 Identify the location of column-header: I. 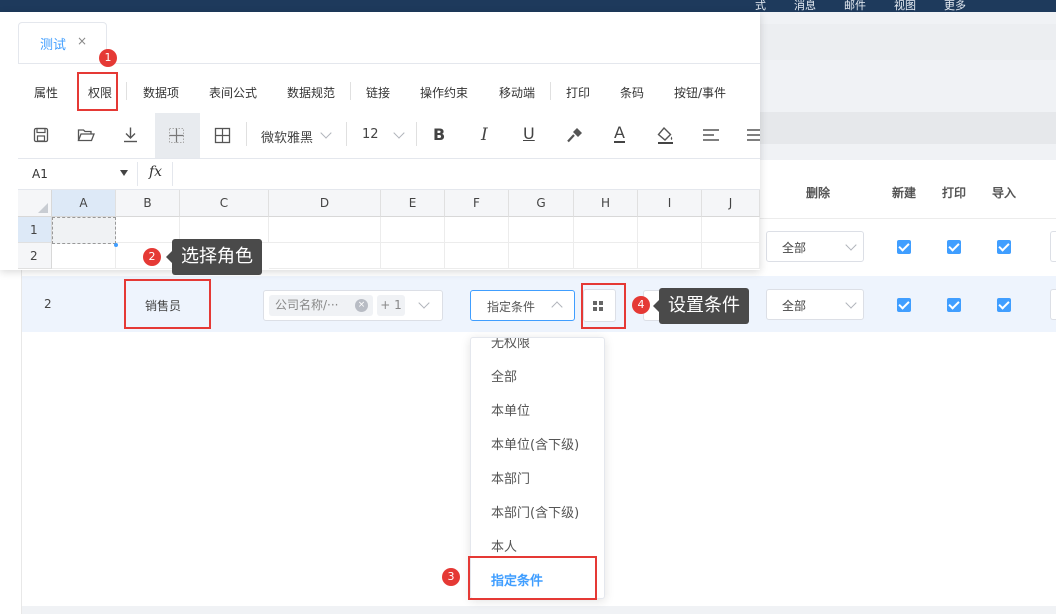
(670, 203).